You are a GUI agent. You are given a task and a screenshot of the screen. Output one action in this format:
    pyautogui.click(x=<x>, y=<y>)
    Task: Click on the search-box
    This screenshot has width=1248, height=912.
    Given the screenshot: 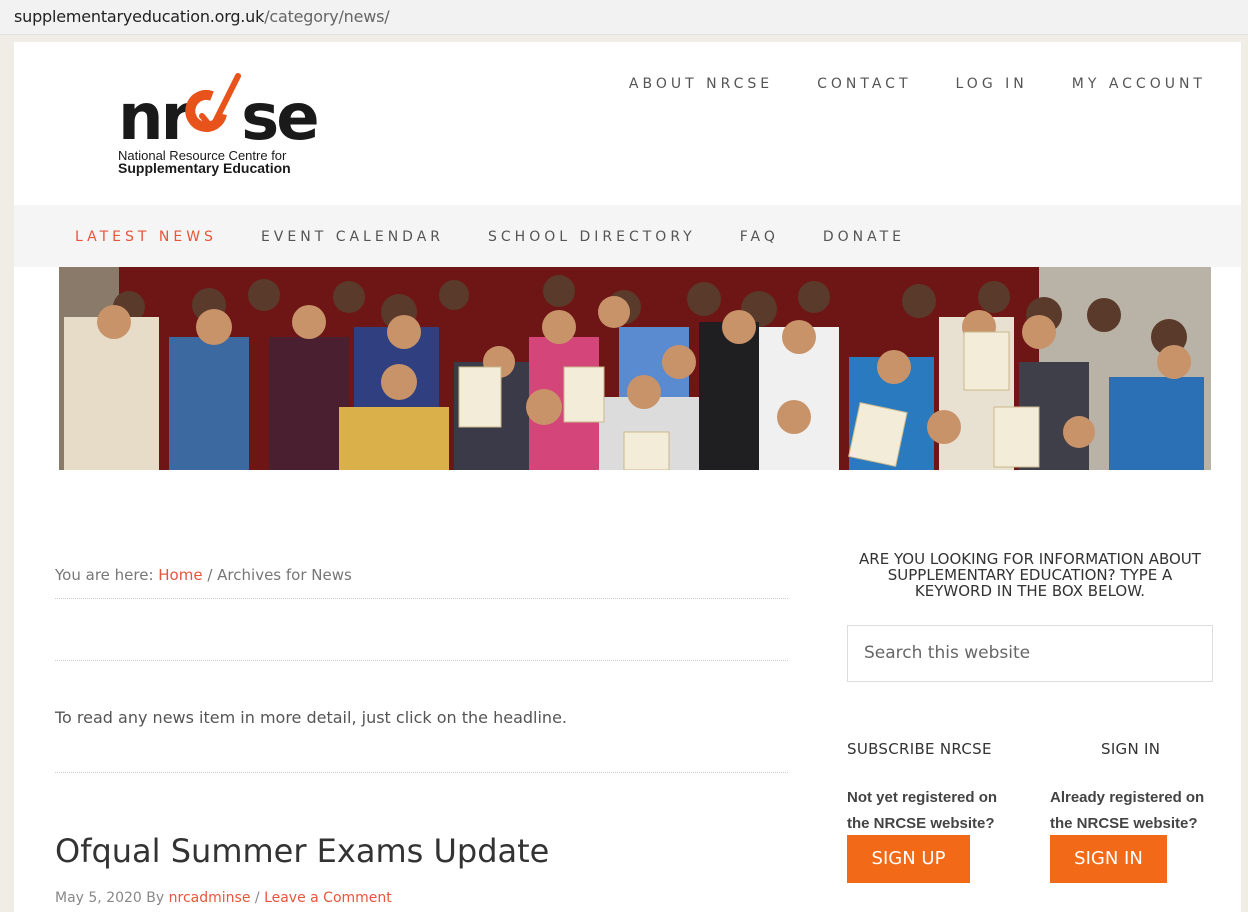 What is the action you would take?
    pyautogui.click(x=1030, y=653)
    